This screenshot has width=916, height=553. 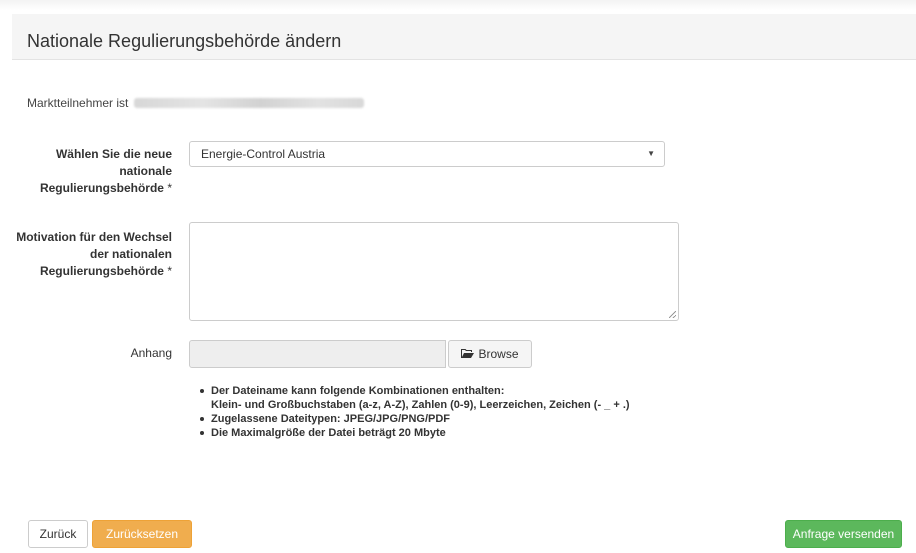 I want to click on panel-header: Nationale Regulierungsbehörde ändern, so click(x=464, y=37).